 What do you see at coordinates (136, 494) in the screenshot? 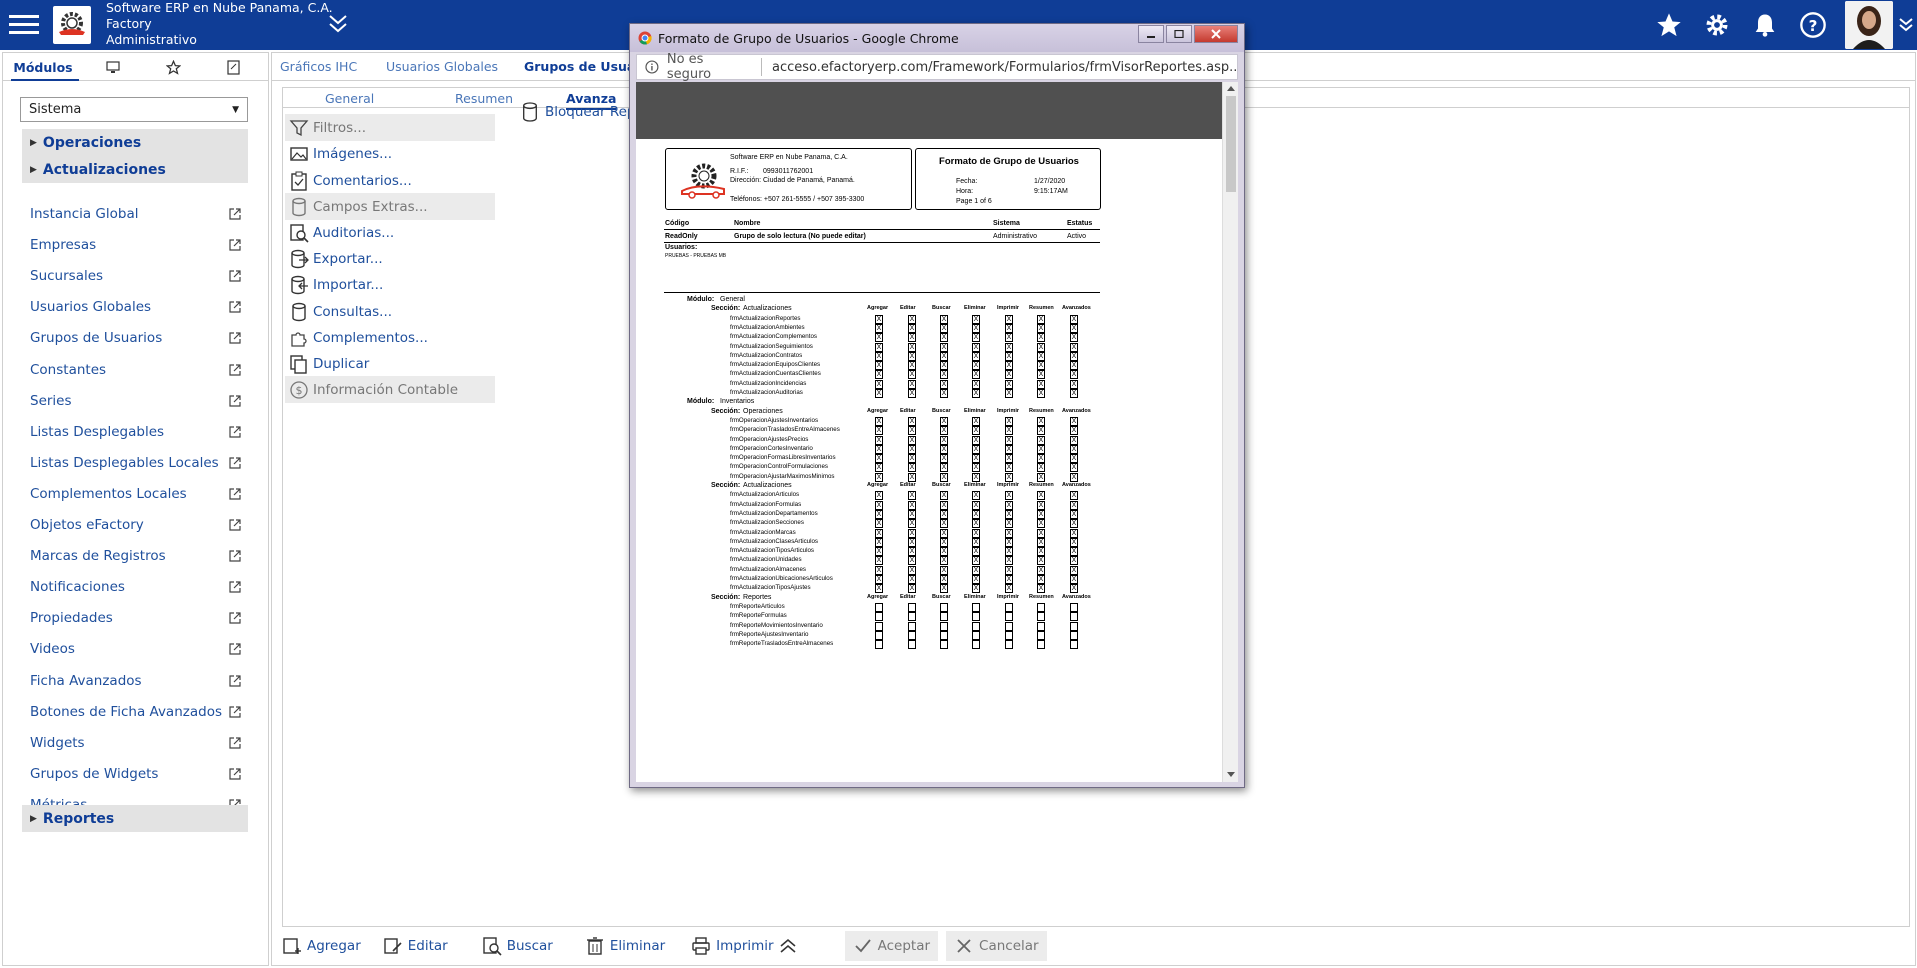
I see `sidebar-item-complementos-locales: Complementos Locales` at bounding box center [136, 494].